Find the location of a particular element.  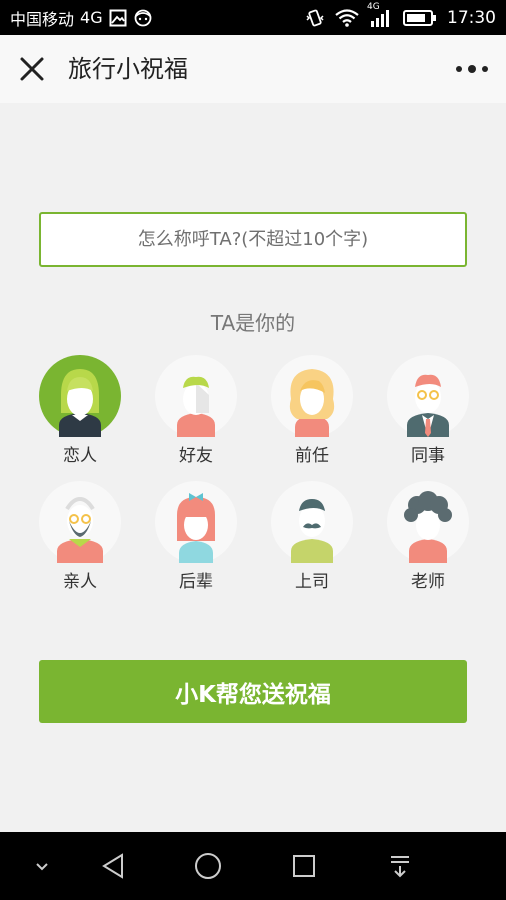

relation-option-label: 同事 is located at coordinates (428, 456).